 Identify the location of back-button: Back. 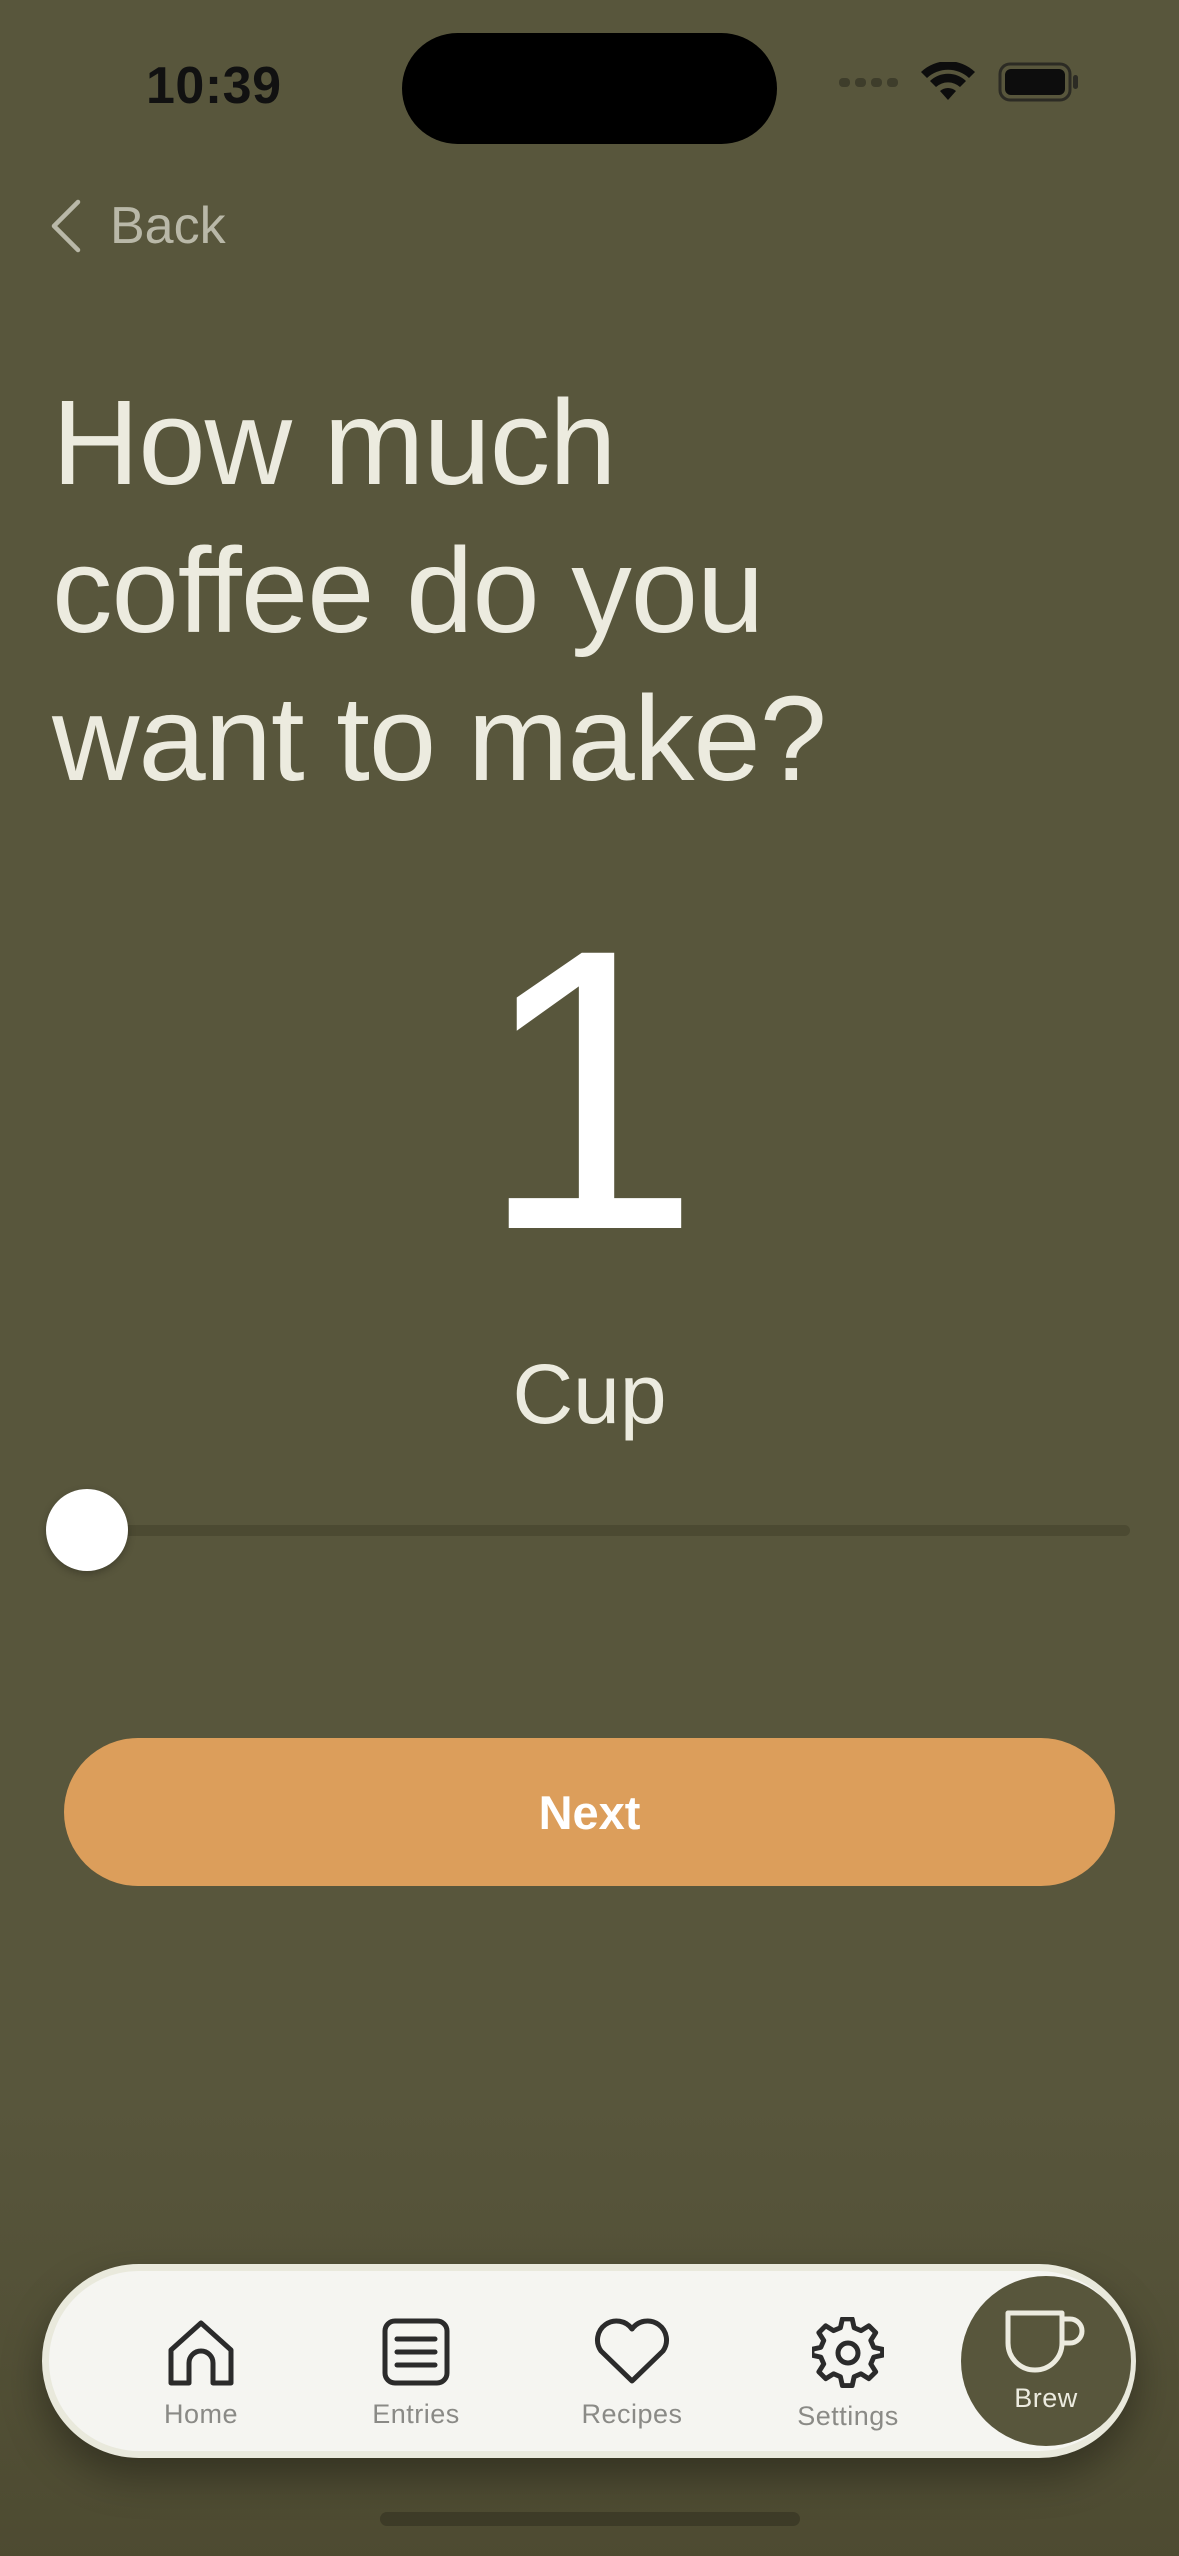
(137, 226).